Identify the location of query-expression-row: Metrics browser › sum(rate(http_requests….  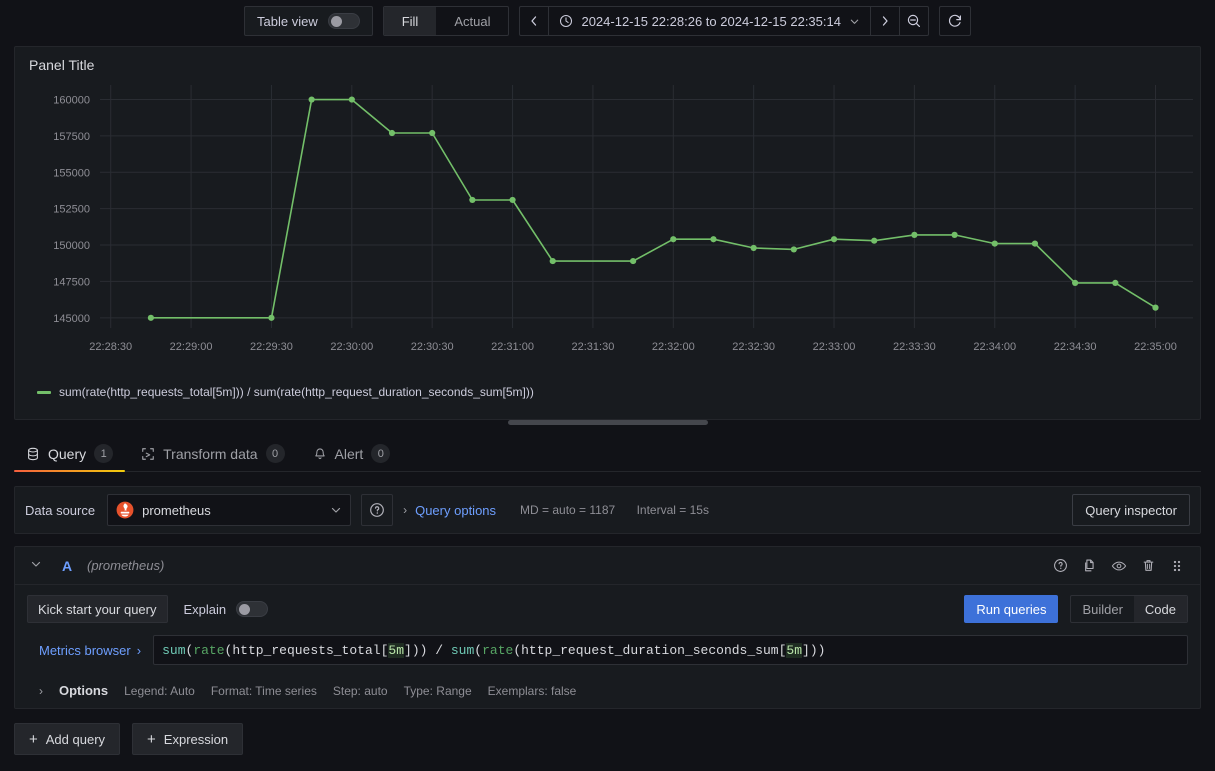
(607, 650).